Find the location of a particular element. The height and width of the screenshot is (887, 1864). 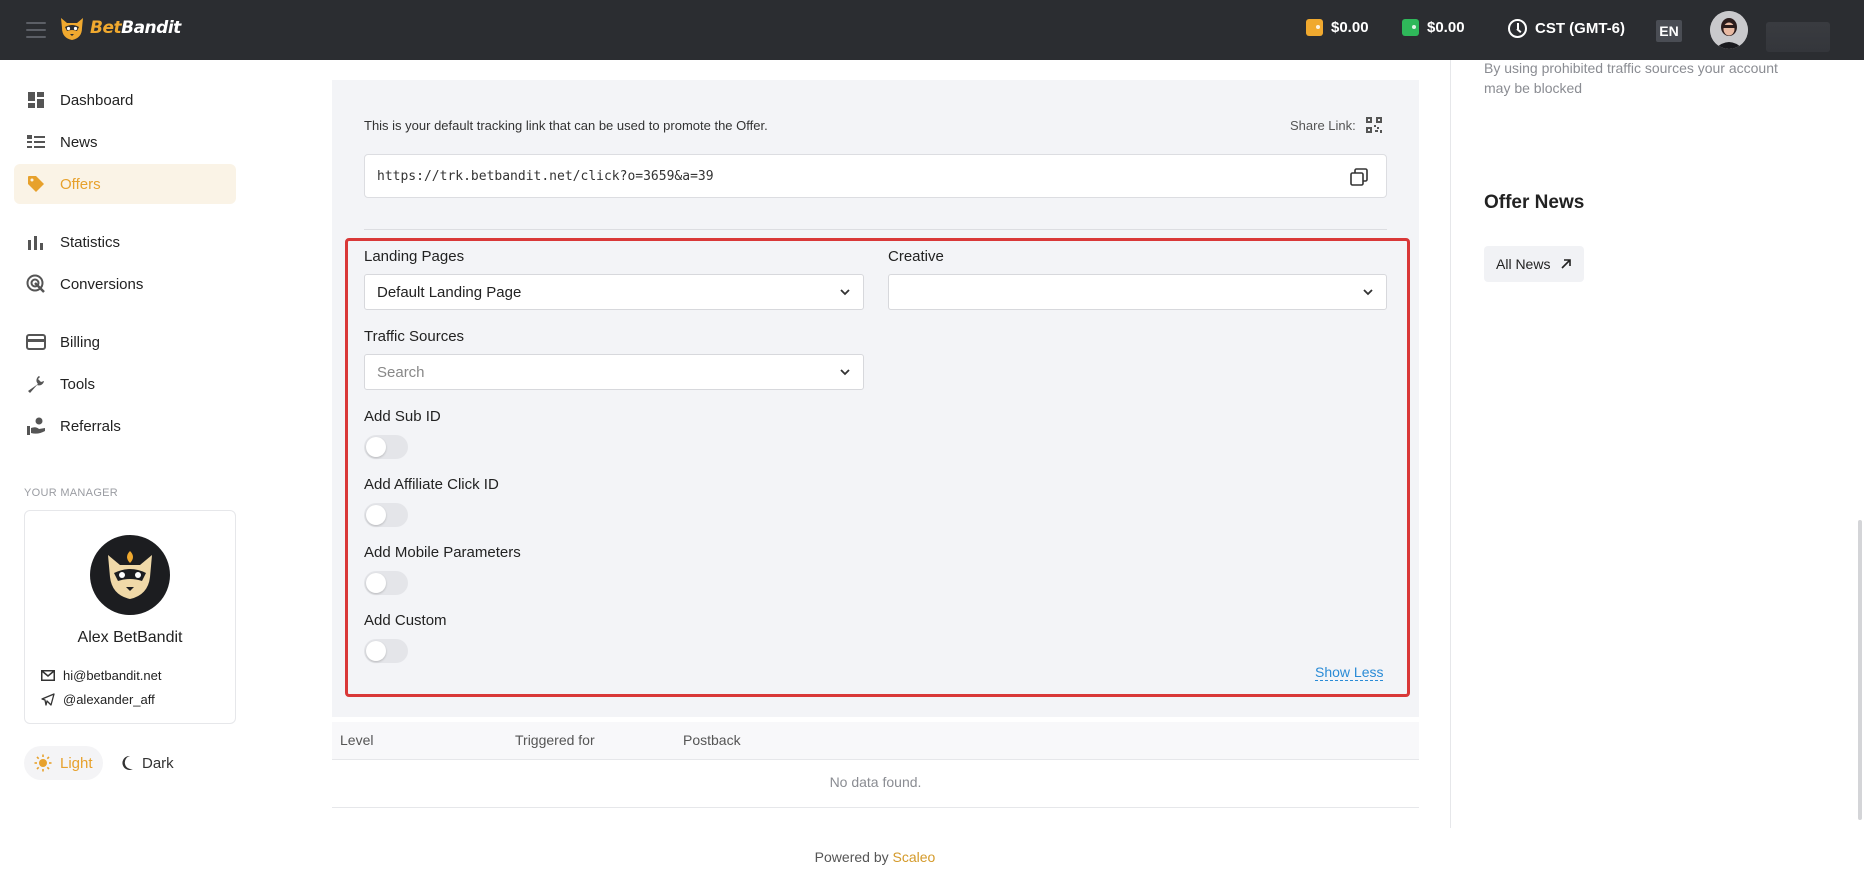

theme-dark-button: Dark is located at coordinates (147, 763).